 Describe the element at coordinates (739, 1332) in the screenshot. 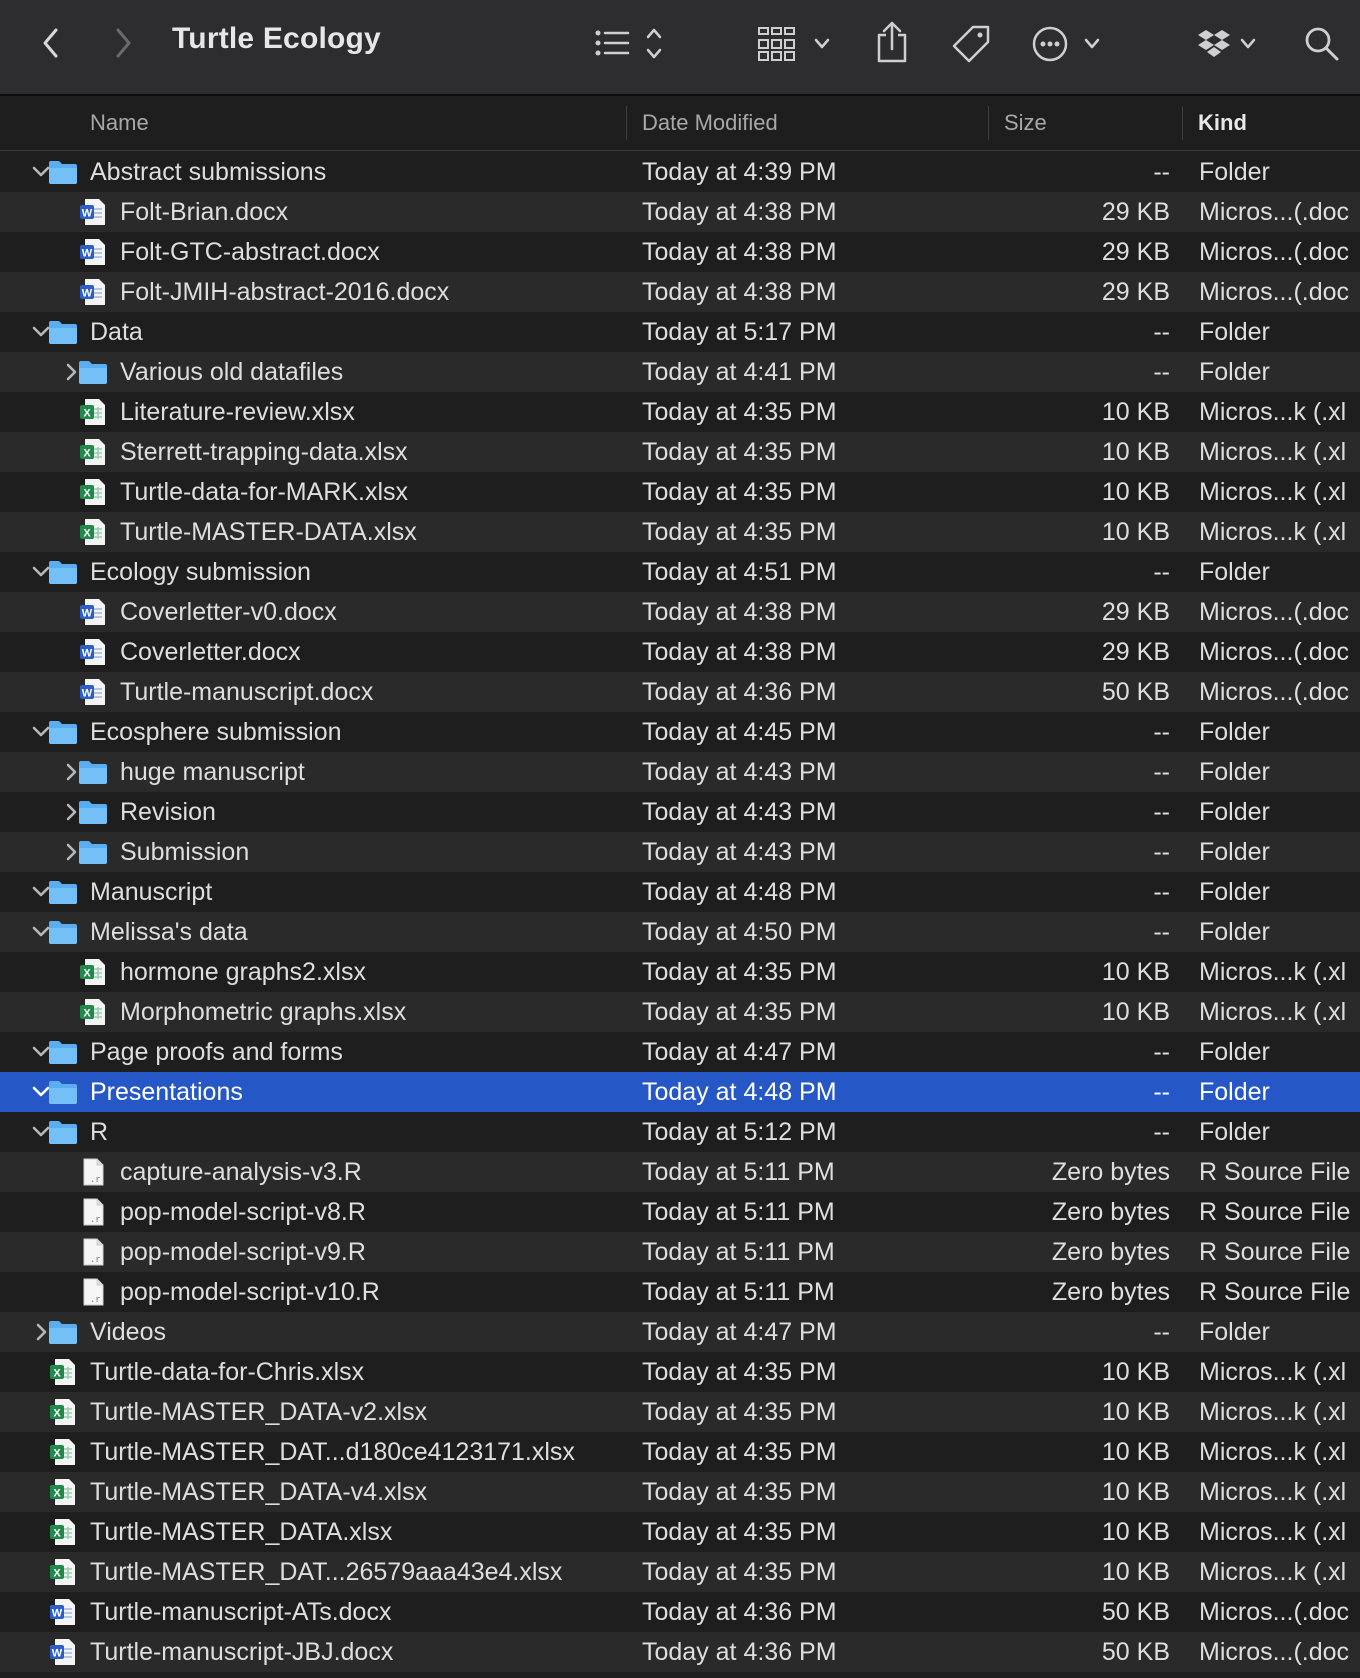

I see `item-date-modified: Today at 4:47 PM` at that location.